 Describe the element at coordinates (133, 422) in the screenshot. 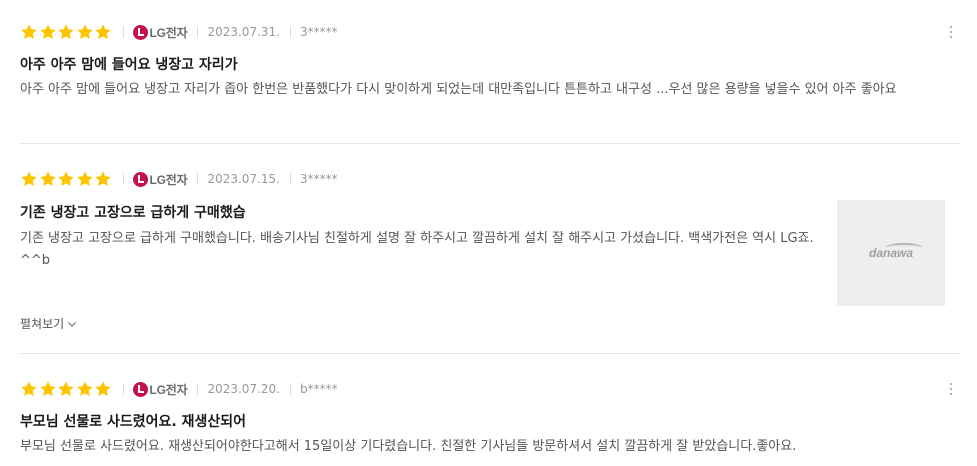

I see `review-title: 부모님 선물로 사드렸어요. 재생산되어` at that location.